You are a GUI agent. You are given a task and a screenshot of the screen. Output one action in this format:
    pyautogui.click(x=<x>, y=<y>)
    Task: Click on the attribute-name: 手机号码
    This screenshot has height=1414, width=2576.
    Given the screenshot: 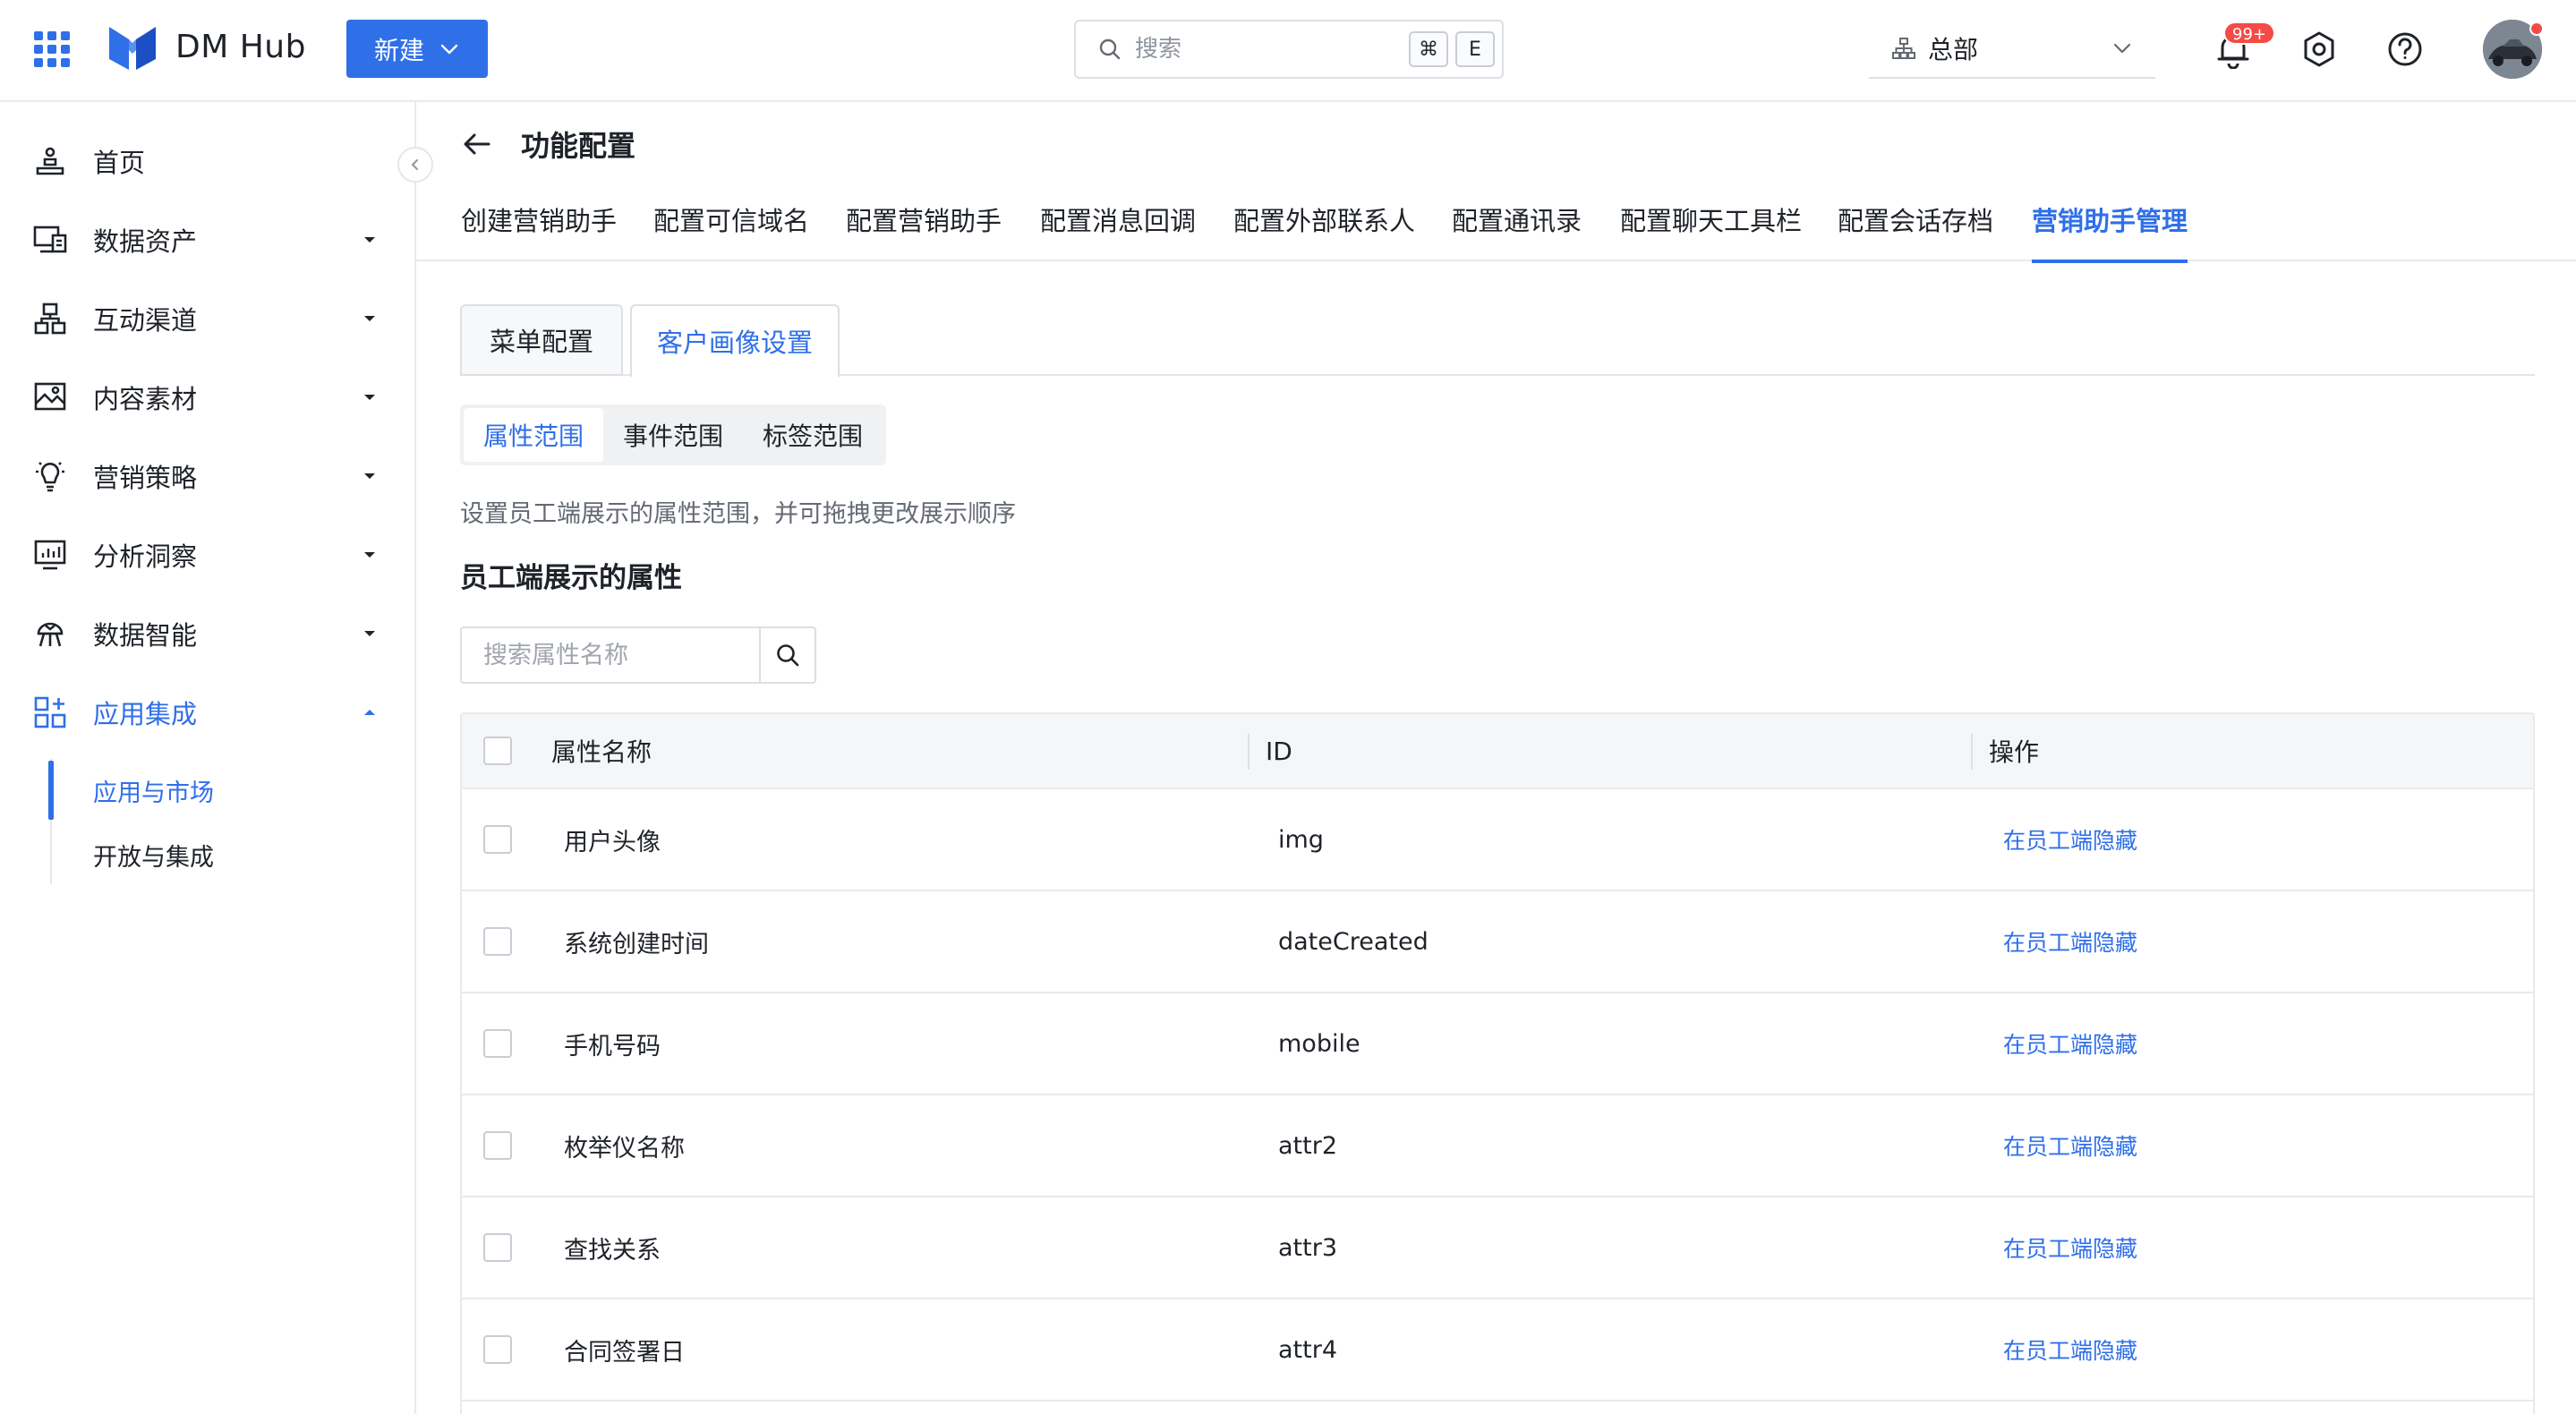 What is the action you would take?
    pyautogui.click(x=612, y=1046)
    